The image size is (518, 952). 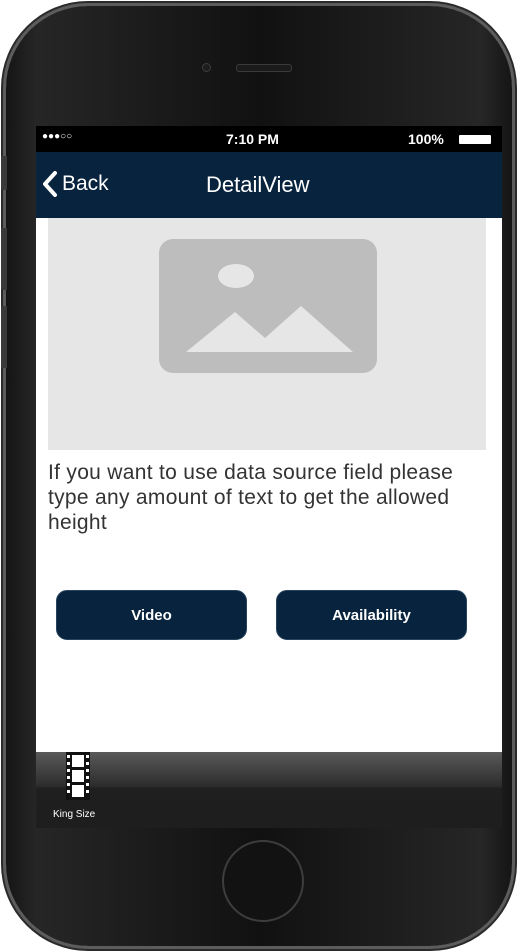 What do you see at coordinates (371, 615) in the screenshot?
I see `availability-button: Availability` at bounding box center [371, 615].